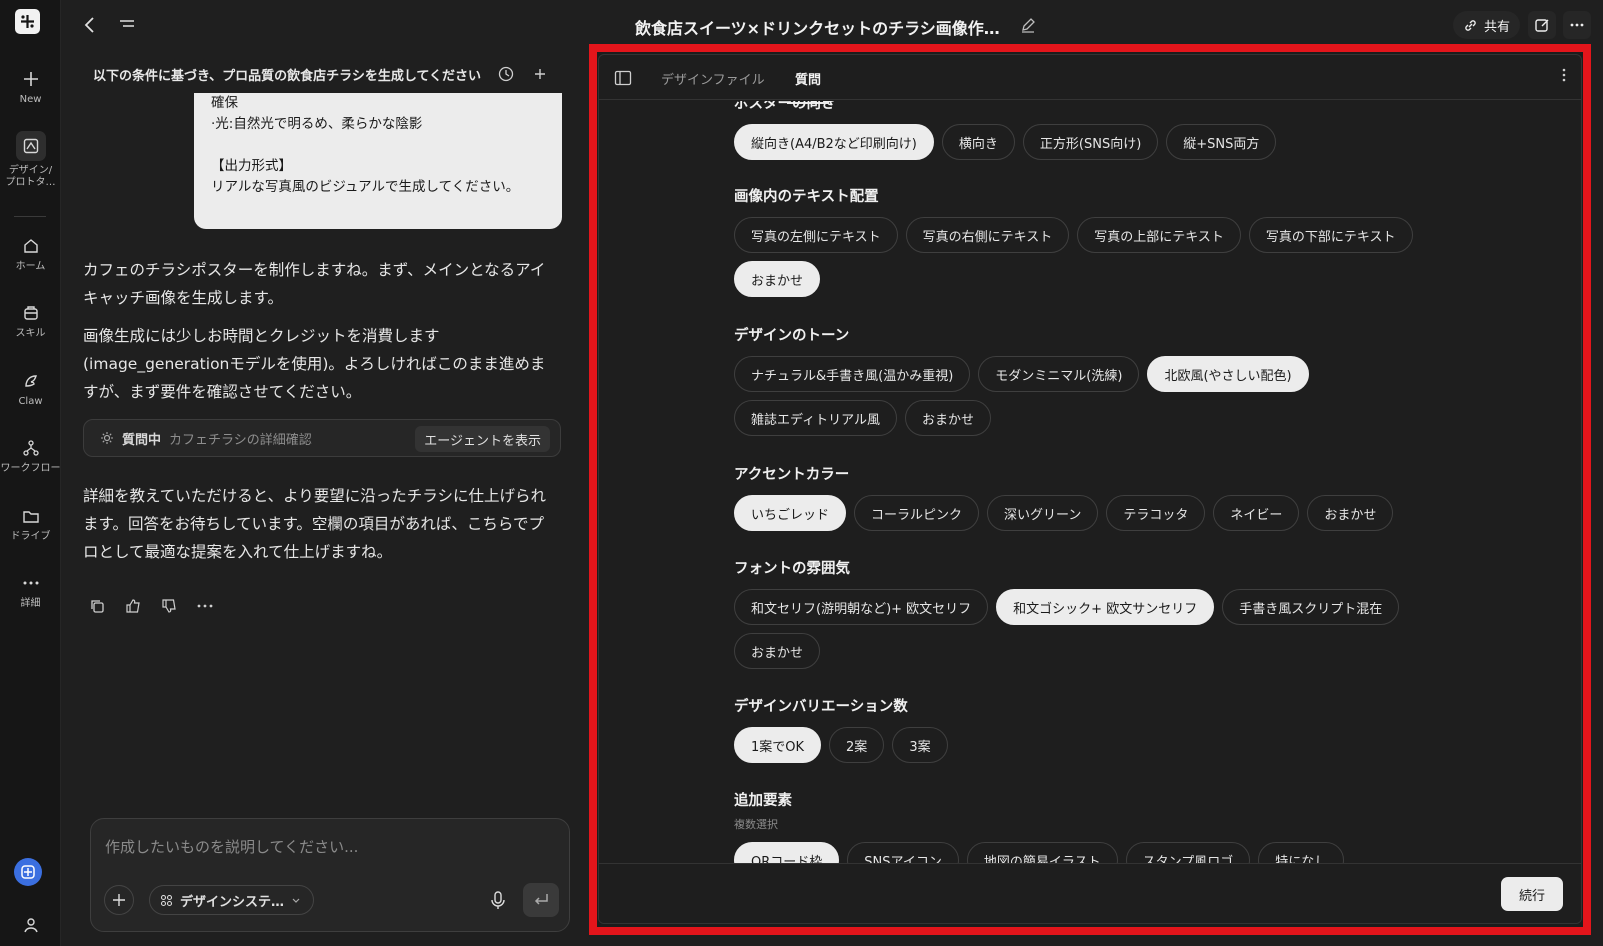 This screenshot has width=1603, height=946. Describe the element at coordinates (978, 142) in the screenshot. I see `option-chip: 横向き` at that location.